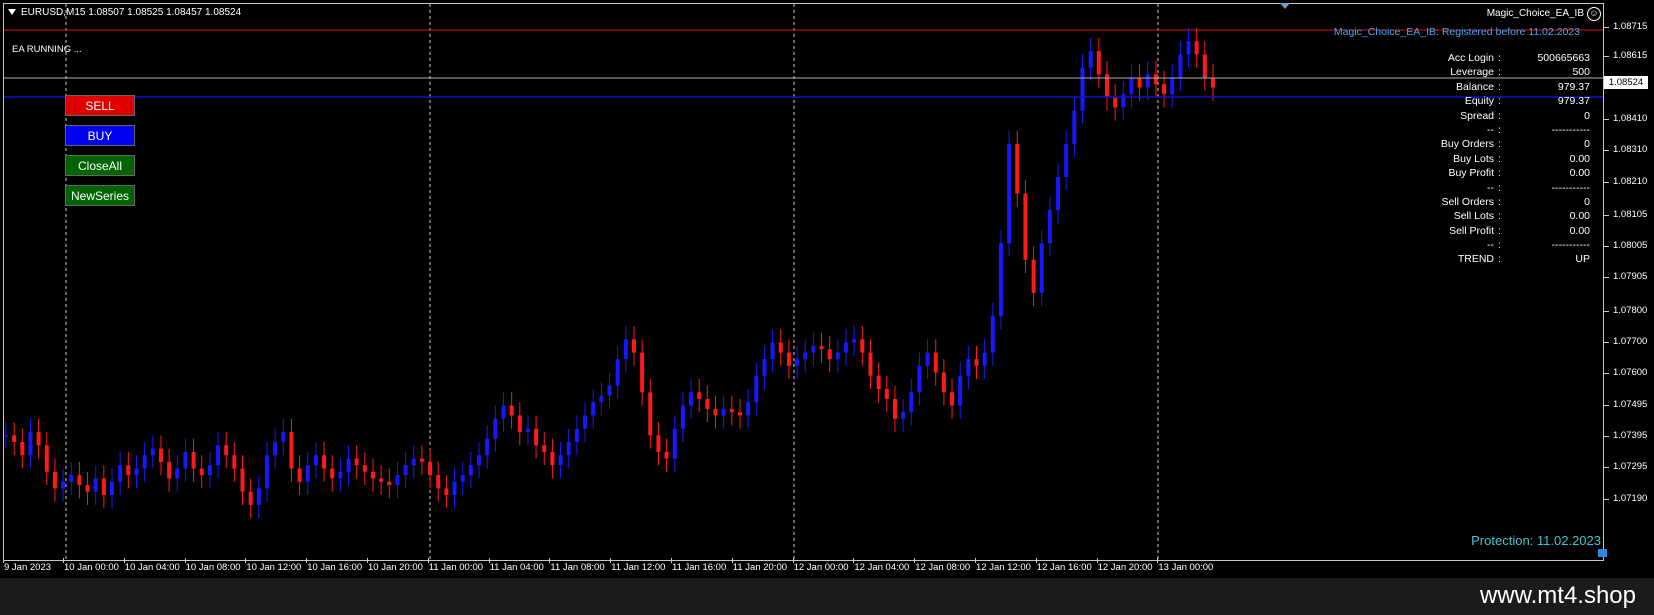  I want to click on info-row: Sell Lots: 0.00, so click(1495, 217).